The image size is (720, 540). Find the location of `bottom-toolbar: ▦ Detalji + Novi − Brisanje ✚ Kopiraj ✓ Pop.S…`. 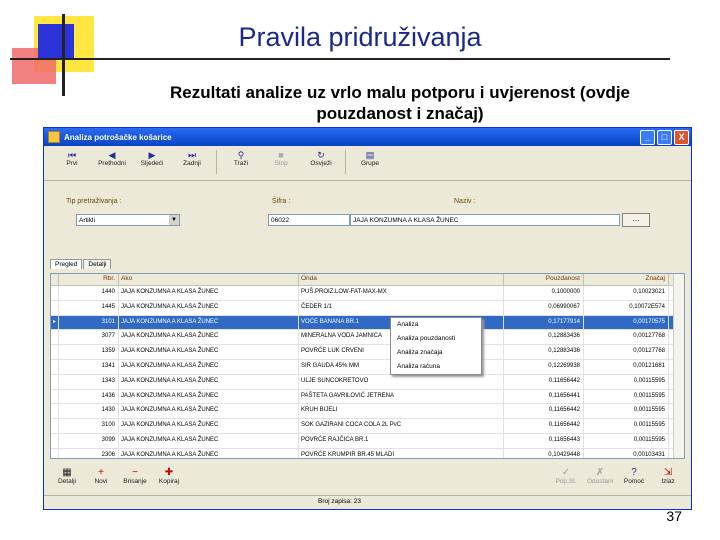

bottom-toolbar: ▦ Detalji + Novi − Brisanje ✚ Kopiraj ✓ Pop.S… is located at coordinates (367, 480).